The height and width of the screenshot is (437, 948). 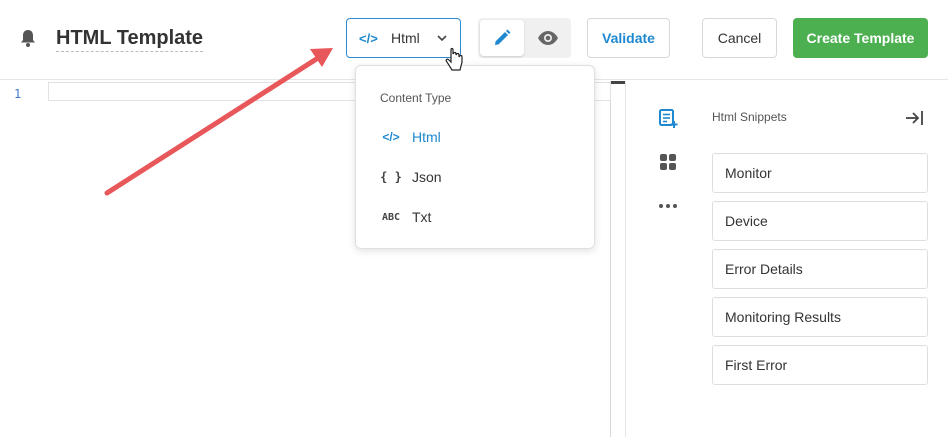 I want to click on grid-icon, so click(x=668, y=162).